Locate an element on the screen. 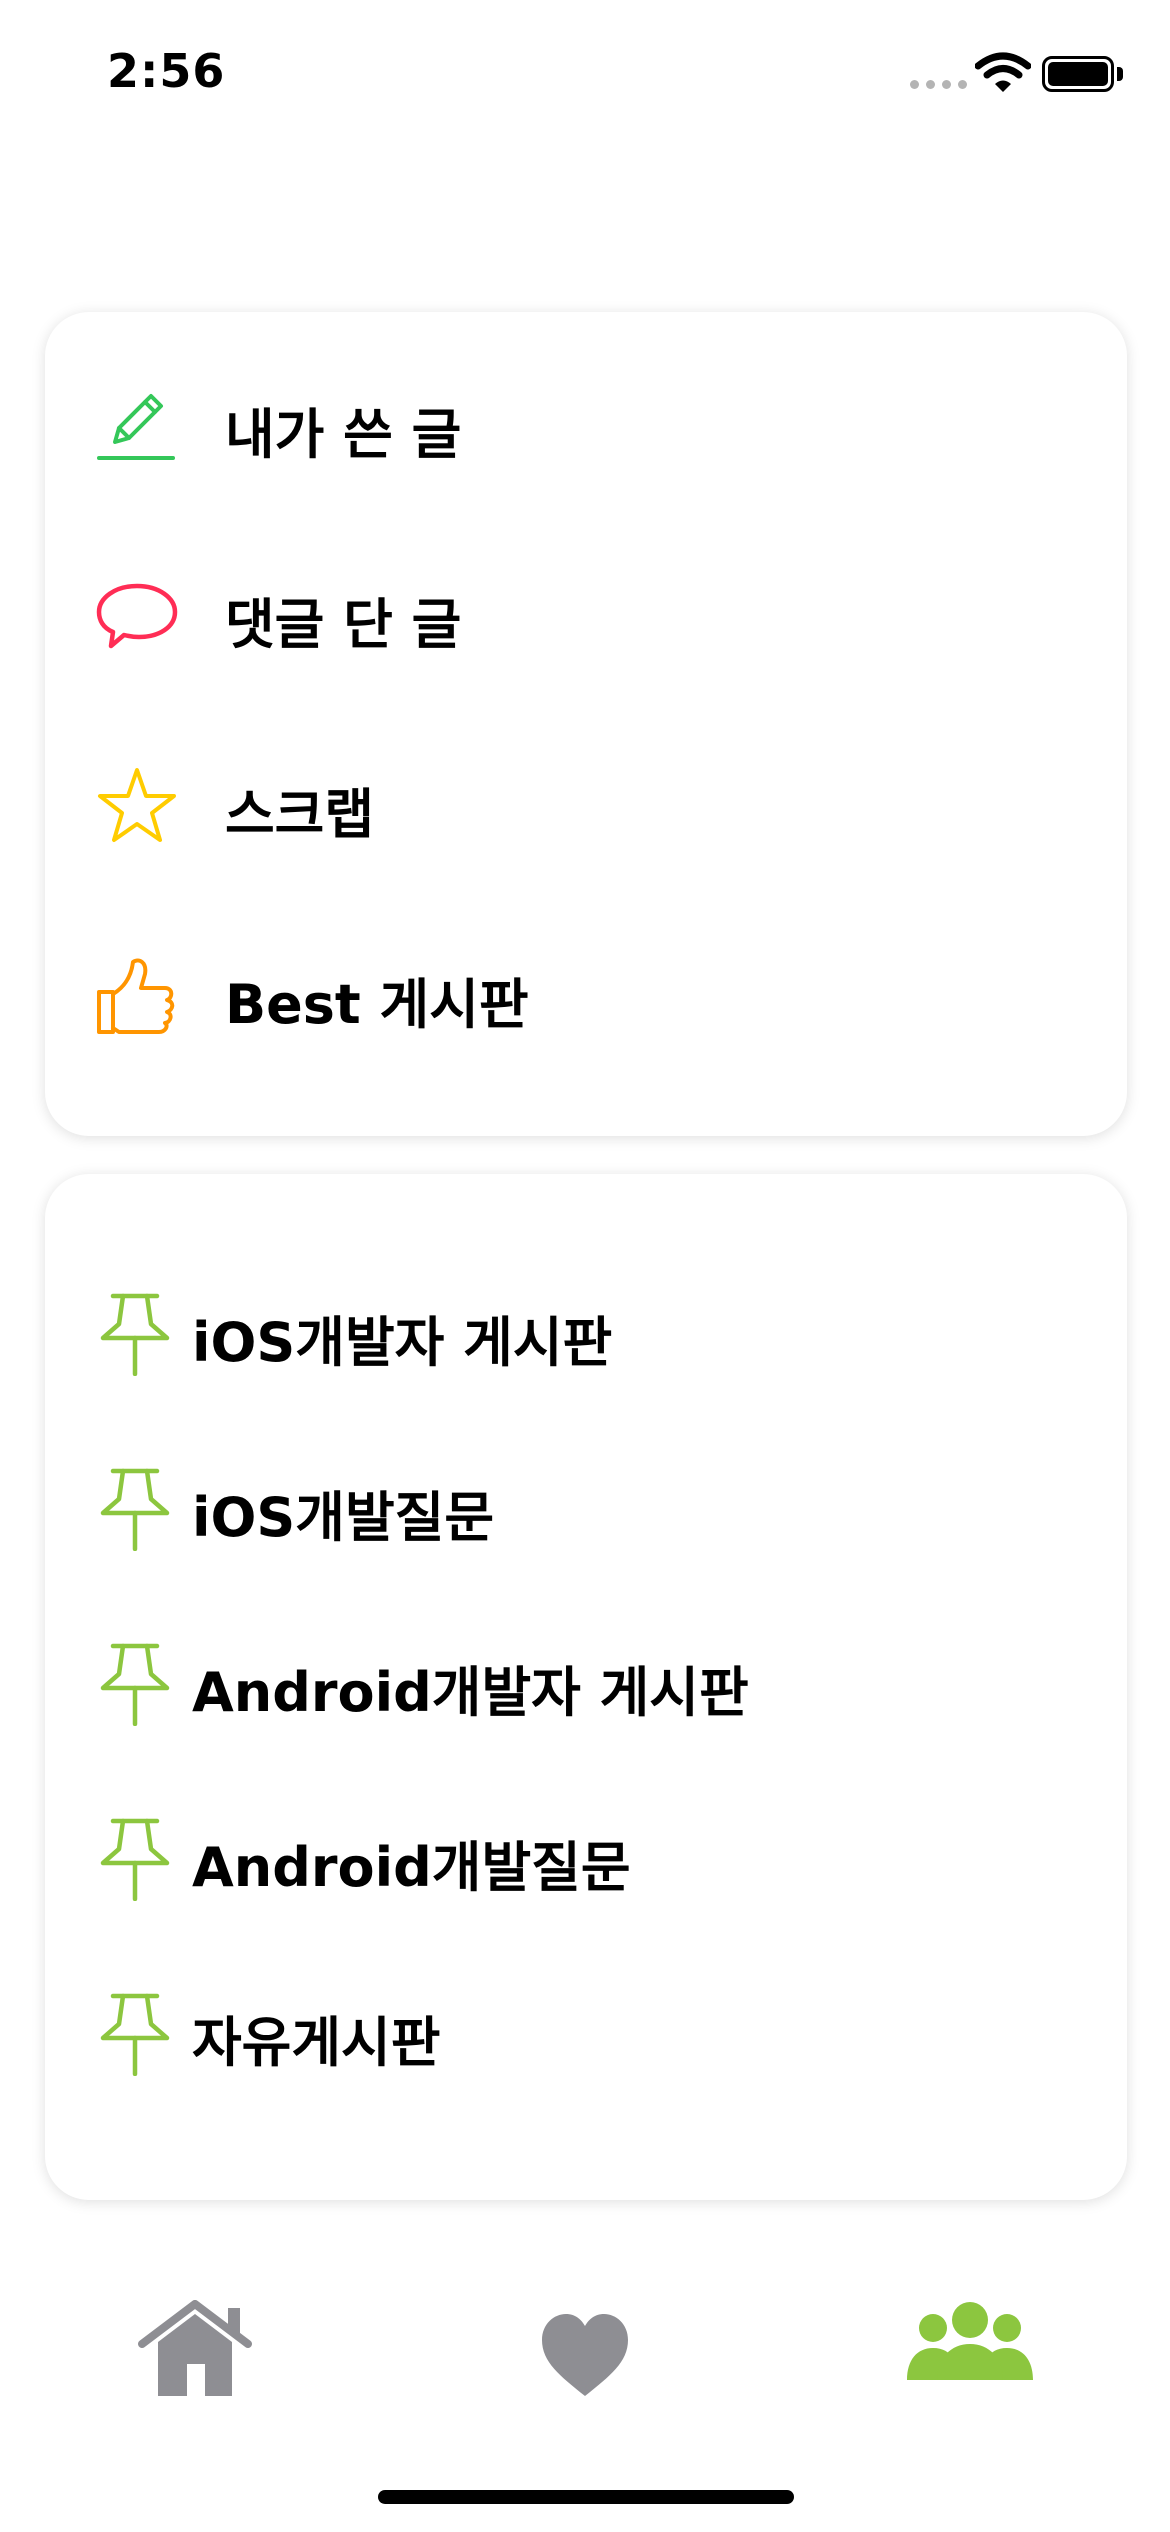 The width and height of the screenshot is (1170, 2532). best-board-row: Best 게시판 is located at coordinates (586, 994).